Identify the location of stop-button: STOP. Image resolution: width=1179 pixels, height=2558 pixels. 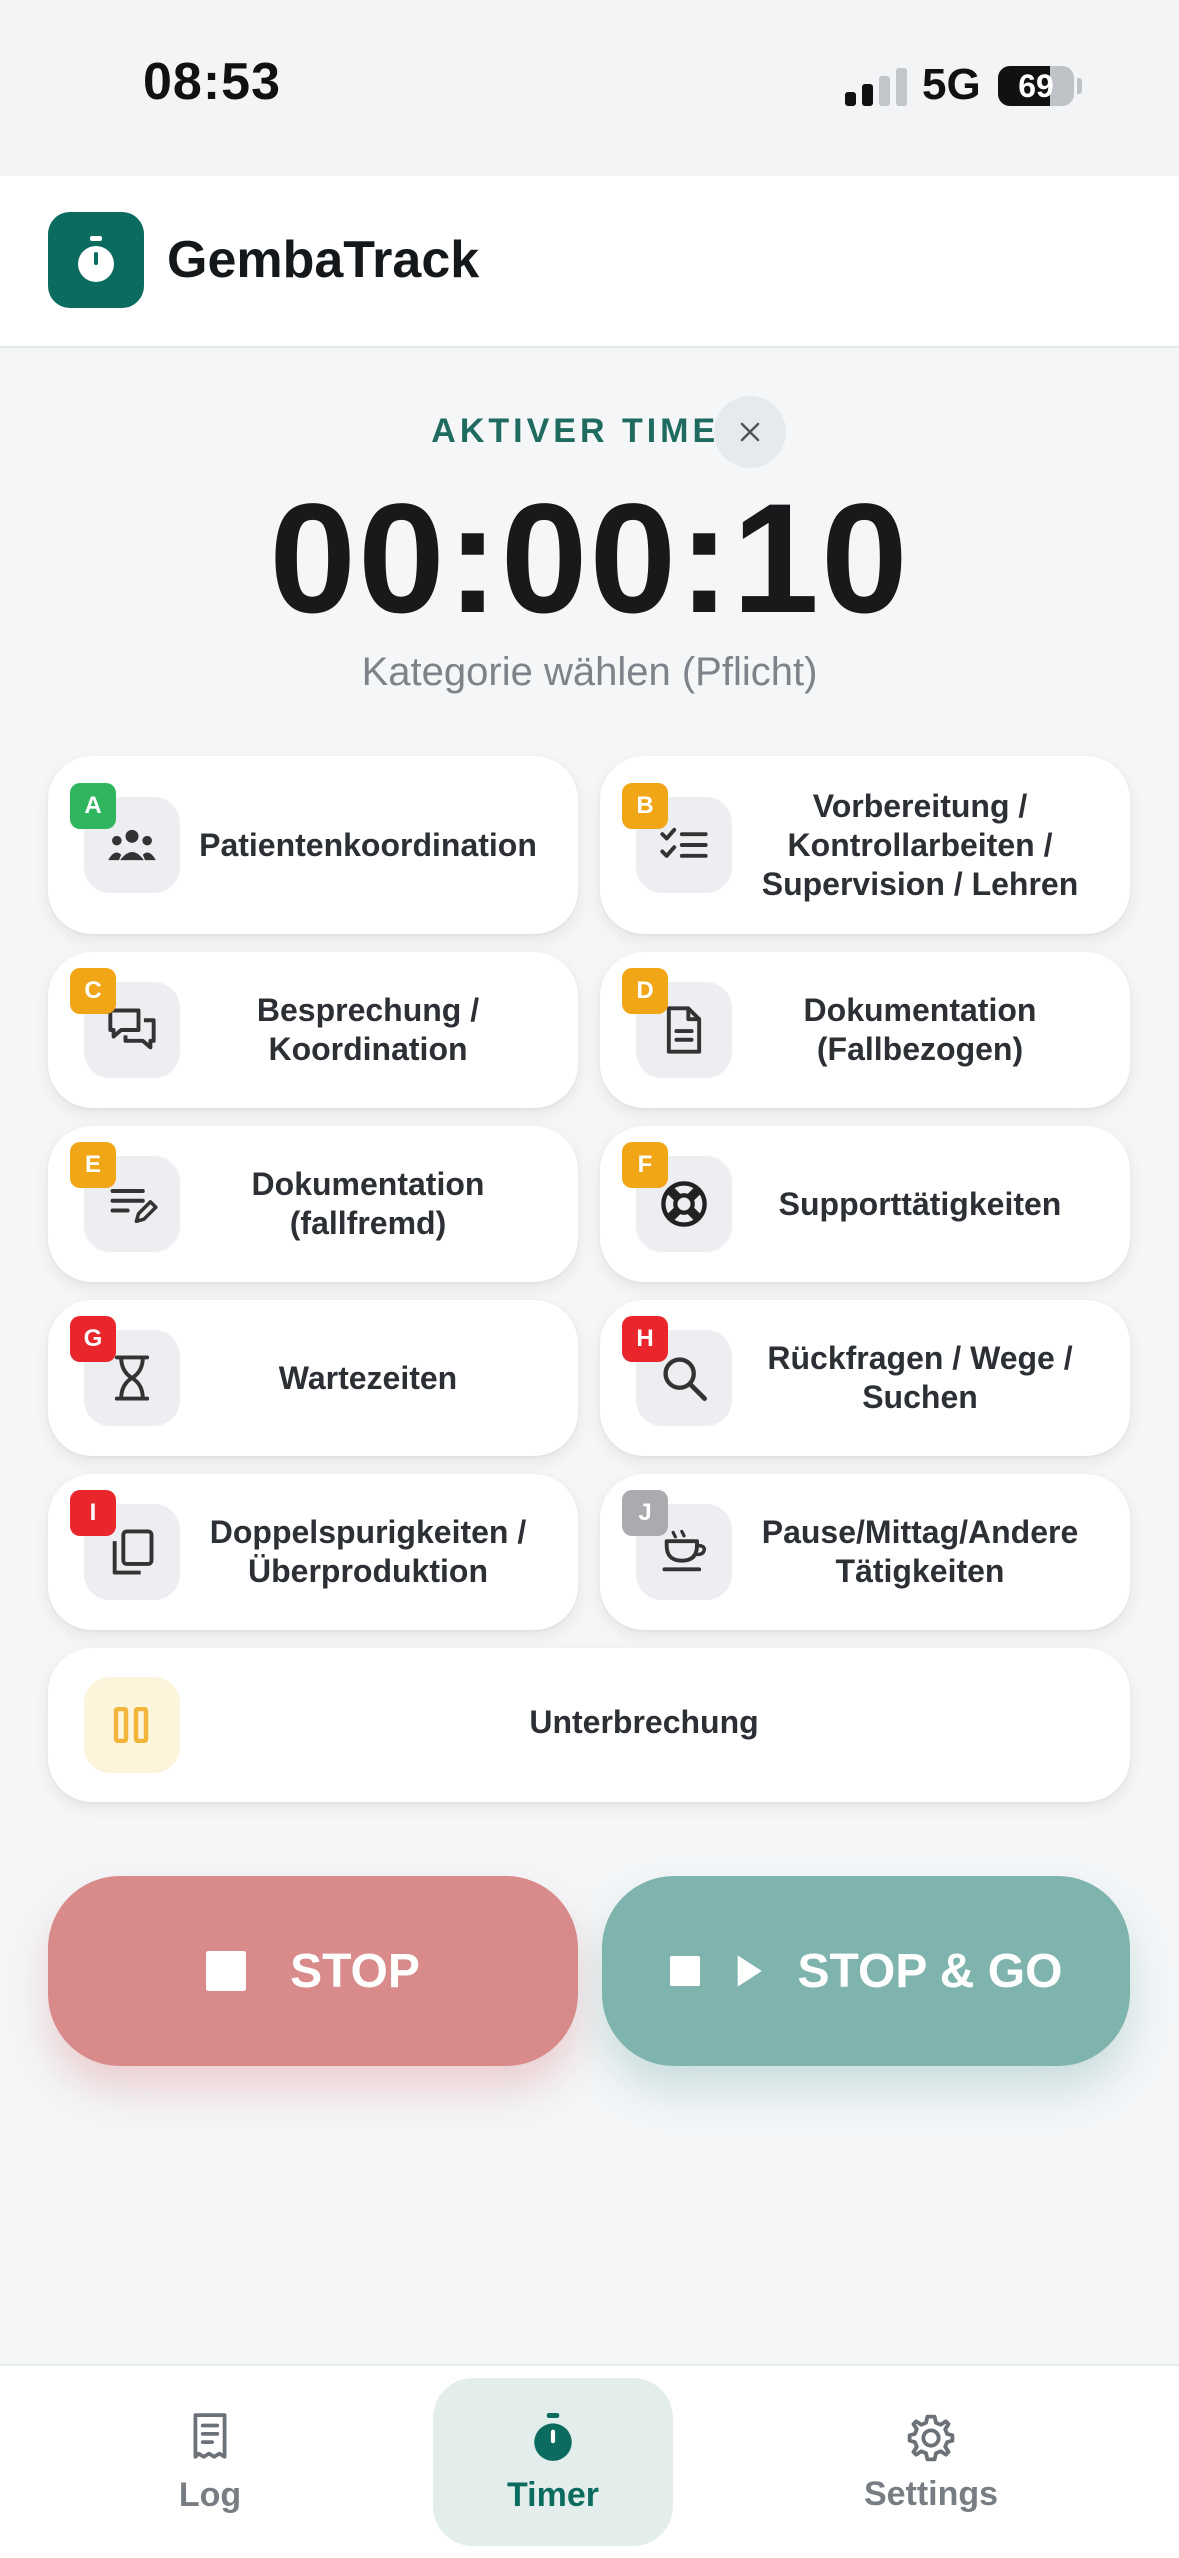
(313, 1971).